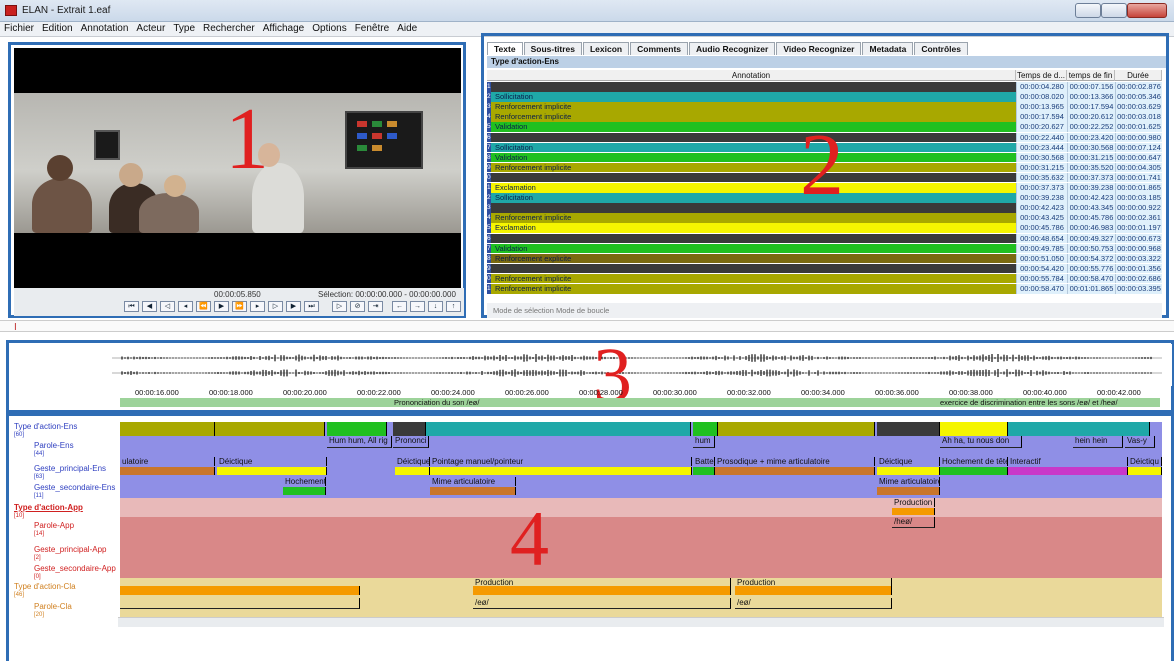  I want to click on cell-end: 00:00:30.568, so click(1091, 147).